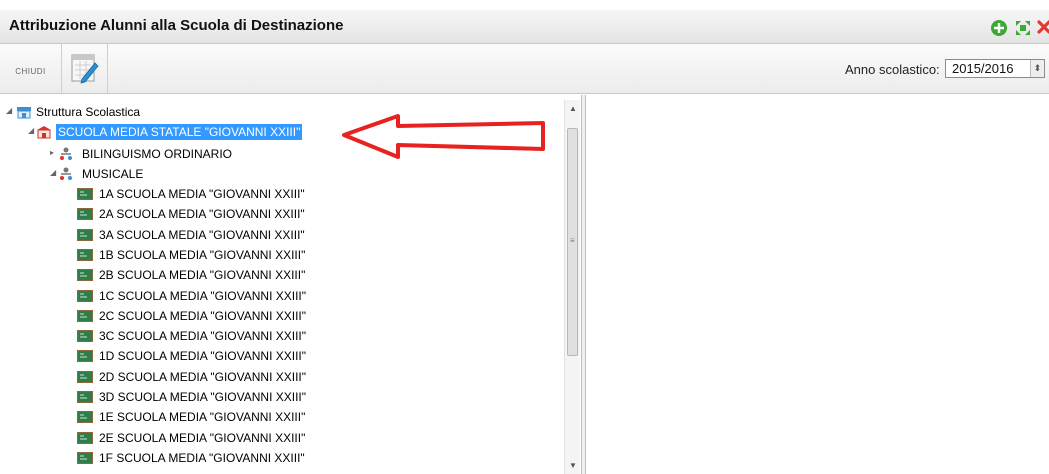 Image resolution: width=1049 pixels, height=474 pixels. Describe the element at coordinates (573, 109) in the screenshot. I see `scroll-up-icon: ▲` at that location.